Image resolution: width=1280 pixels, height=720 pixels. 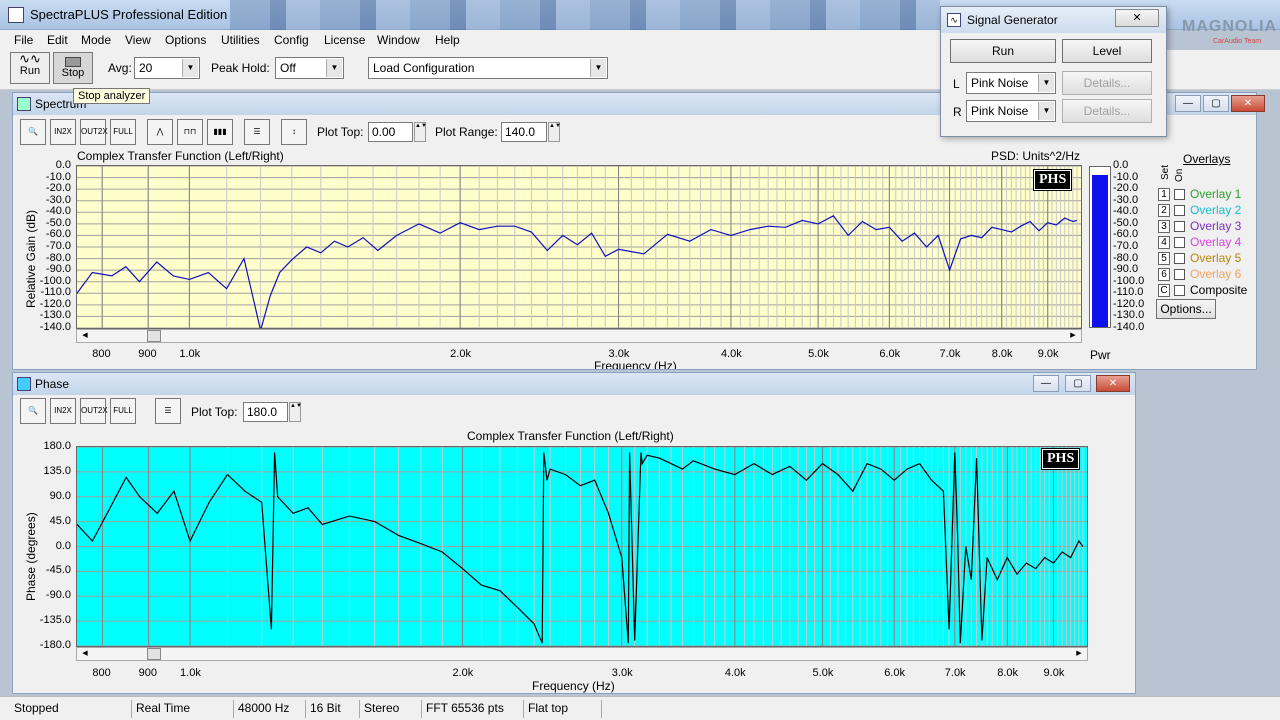 What do you see at coordinates (1164, 290) in the screenshot?
I see `overlay-set-button: C` at bounding box center [1164, 290].